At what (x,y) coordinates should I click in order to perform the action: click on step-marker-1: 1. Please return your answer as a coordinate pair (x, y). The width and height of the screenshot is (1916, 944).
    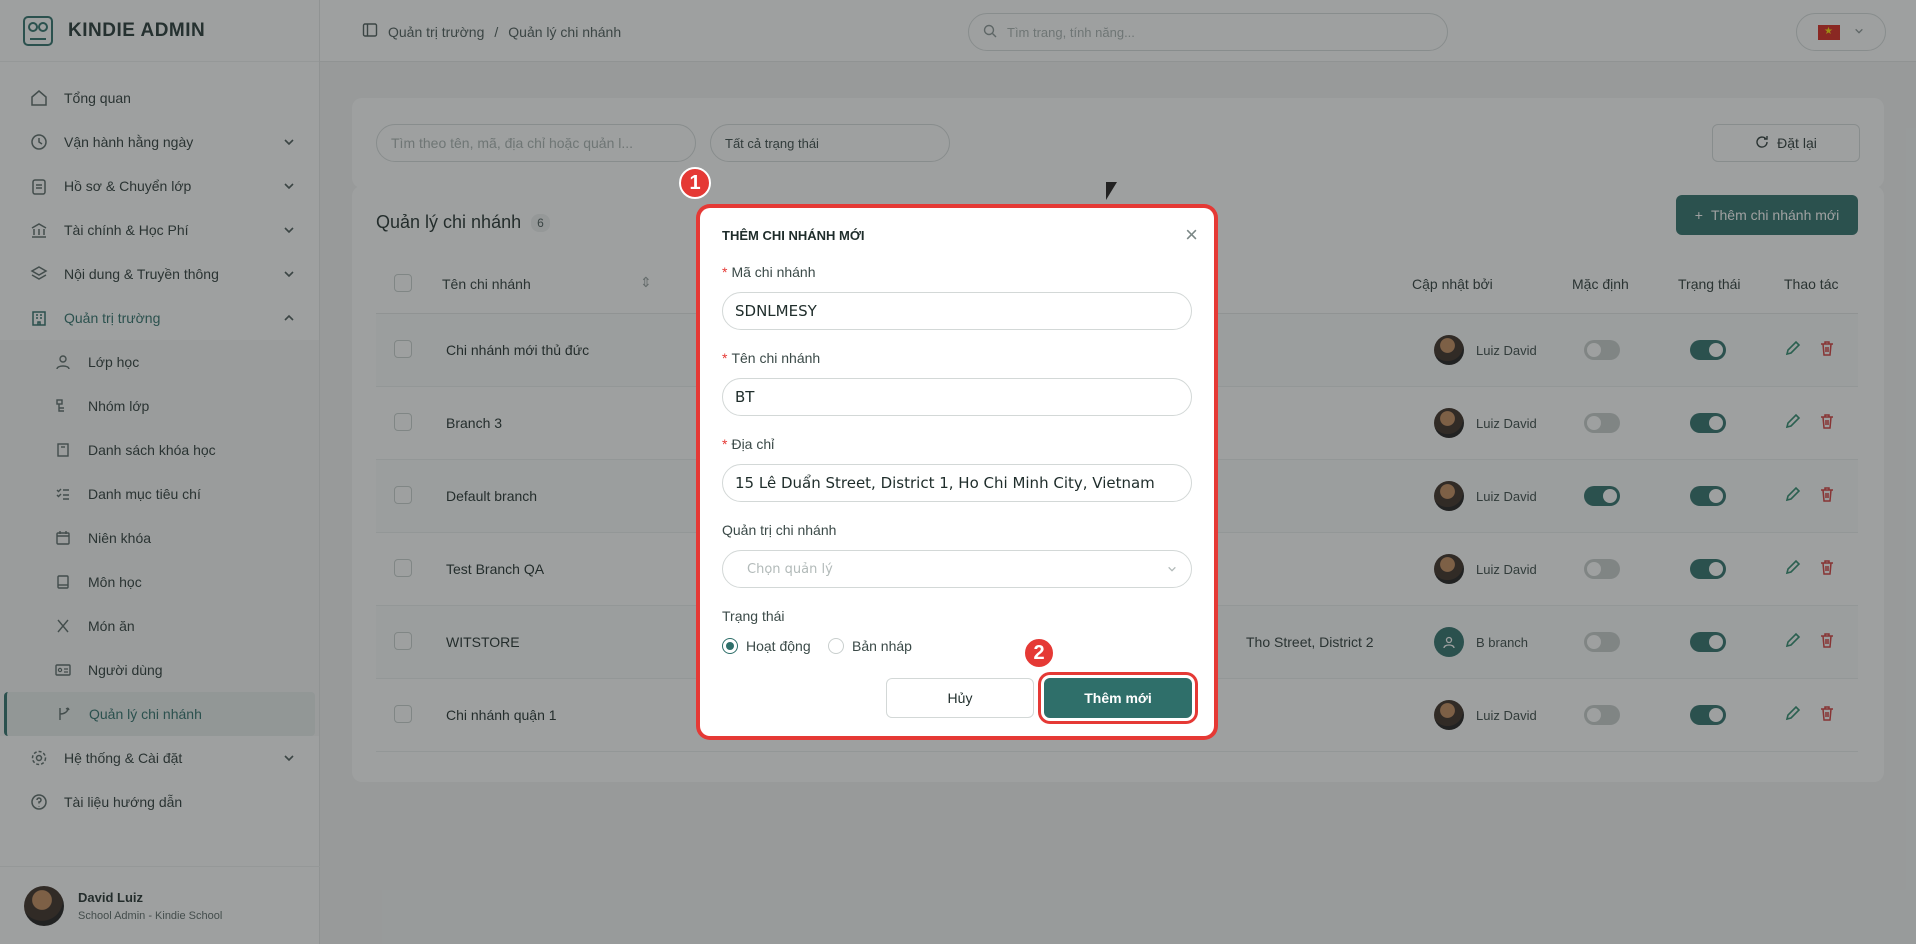
    Looking at the image, I should click on (695, 183).